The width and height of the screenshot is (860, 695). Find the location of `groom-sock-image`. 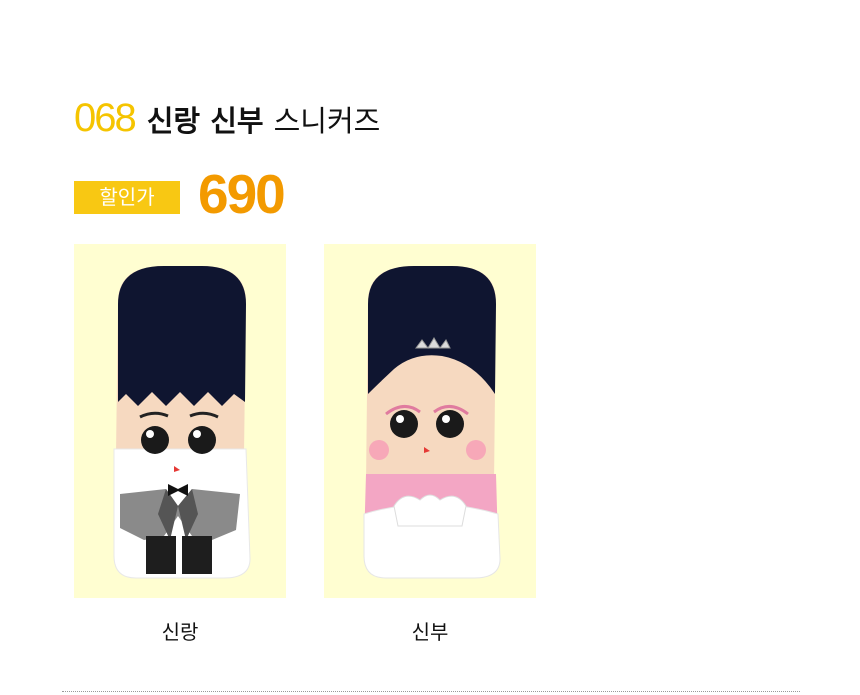

groom-sock-image is located at coordinates (182, 422).